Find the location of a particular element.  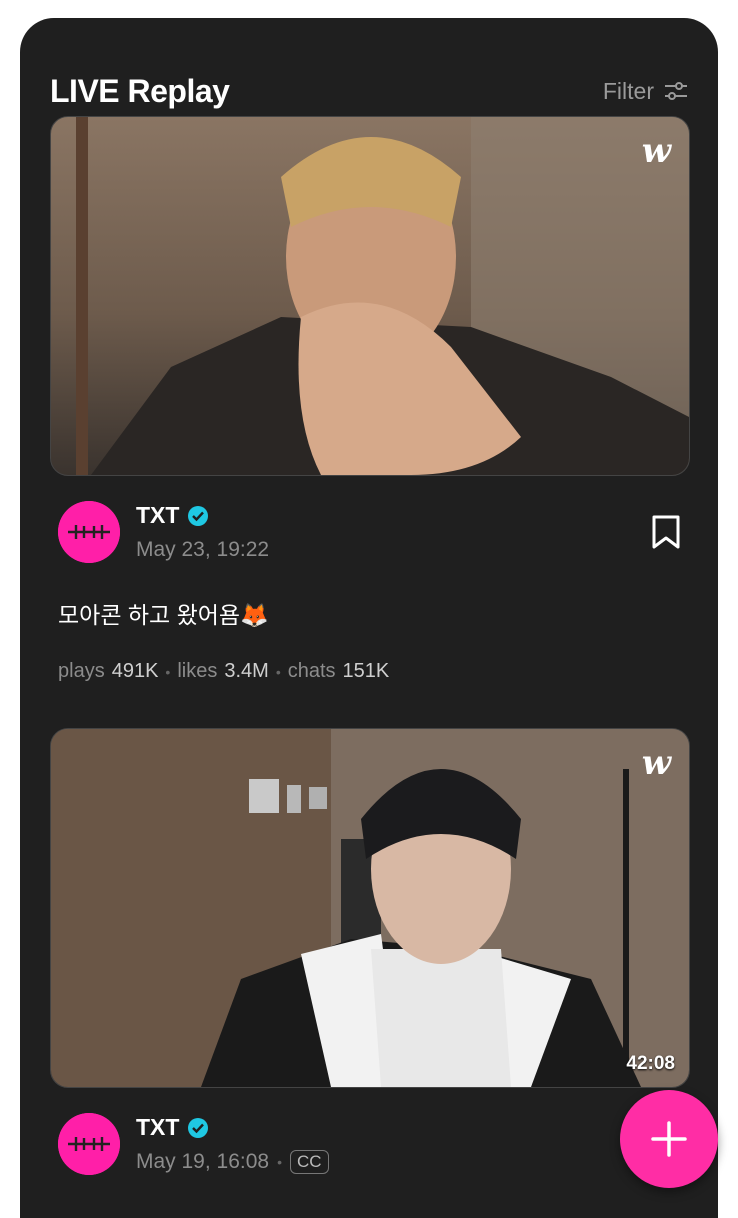

add-button is located at coordinates (669, 1139).